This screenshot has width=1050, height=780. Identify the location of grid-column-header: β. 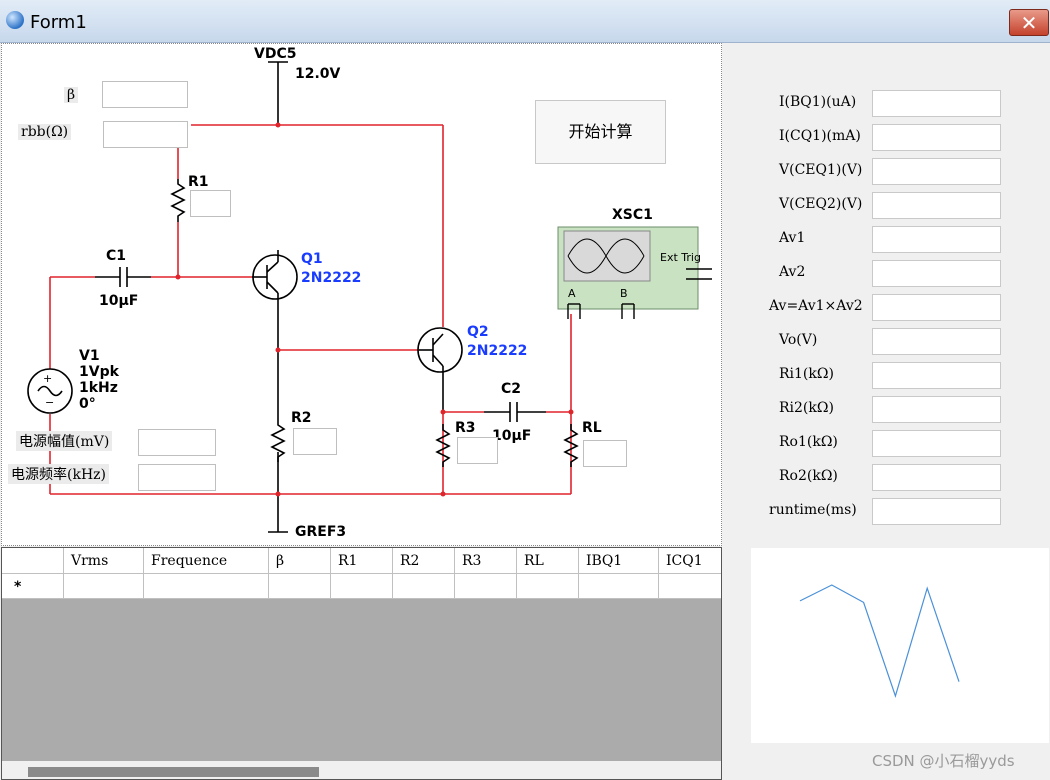
(300, 561).